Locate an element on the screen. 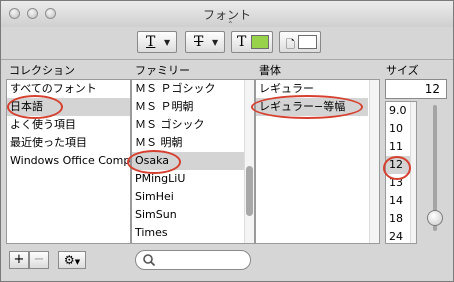  size-header: サイズ is located at coordinates (402, 70).